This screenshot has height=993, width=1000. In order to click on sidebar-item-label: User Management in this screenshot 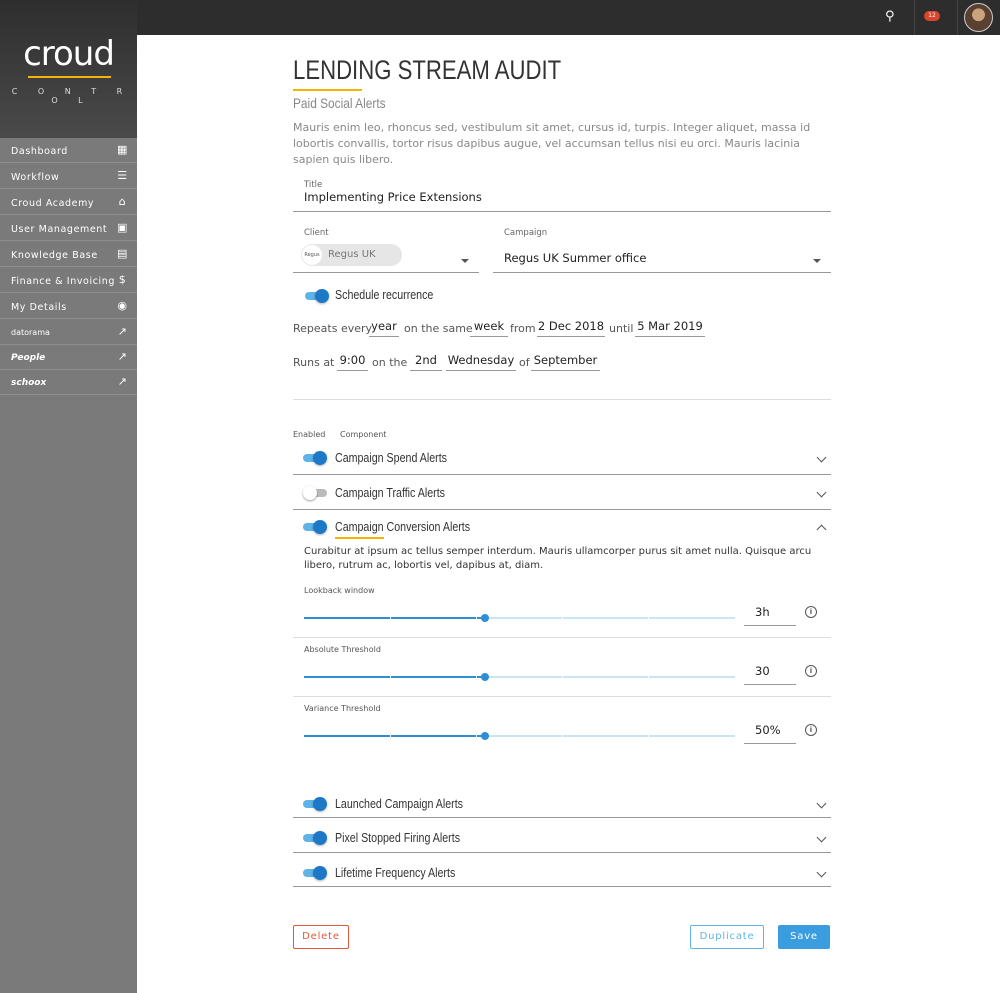, I will do `click(59, 229)`.